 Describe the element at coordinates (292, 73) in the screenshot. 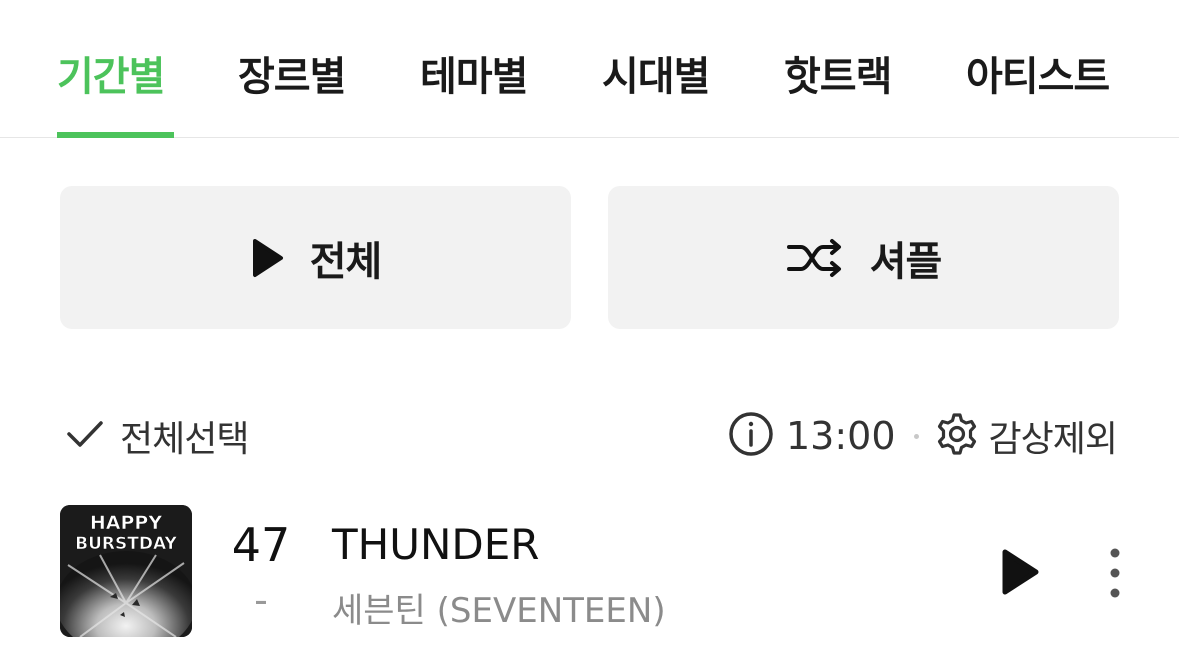

I see `tab-genre: 장르별` at that location.